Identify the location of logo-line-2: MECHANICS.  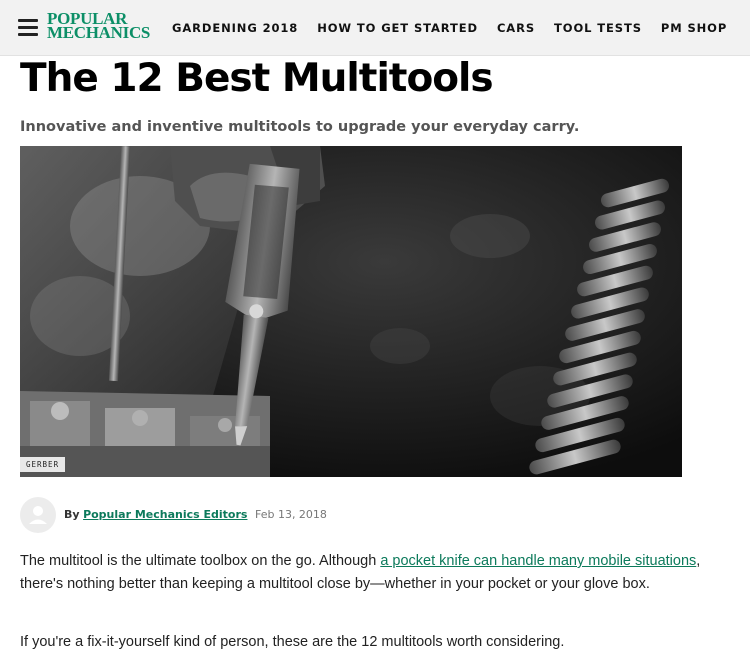
(99, 32).